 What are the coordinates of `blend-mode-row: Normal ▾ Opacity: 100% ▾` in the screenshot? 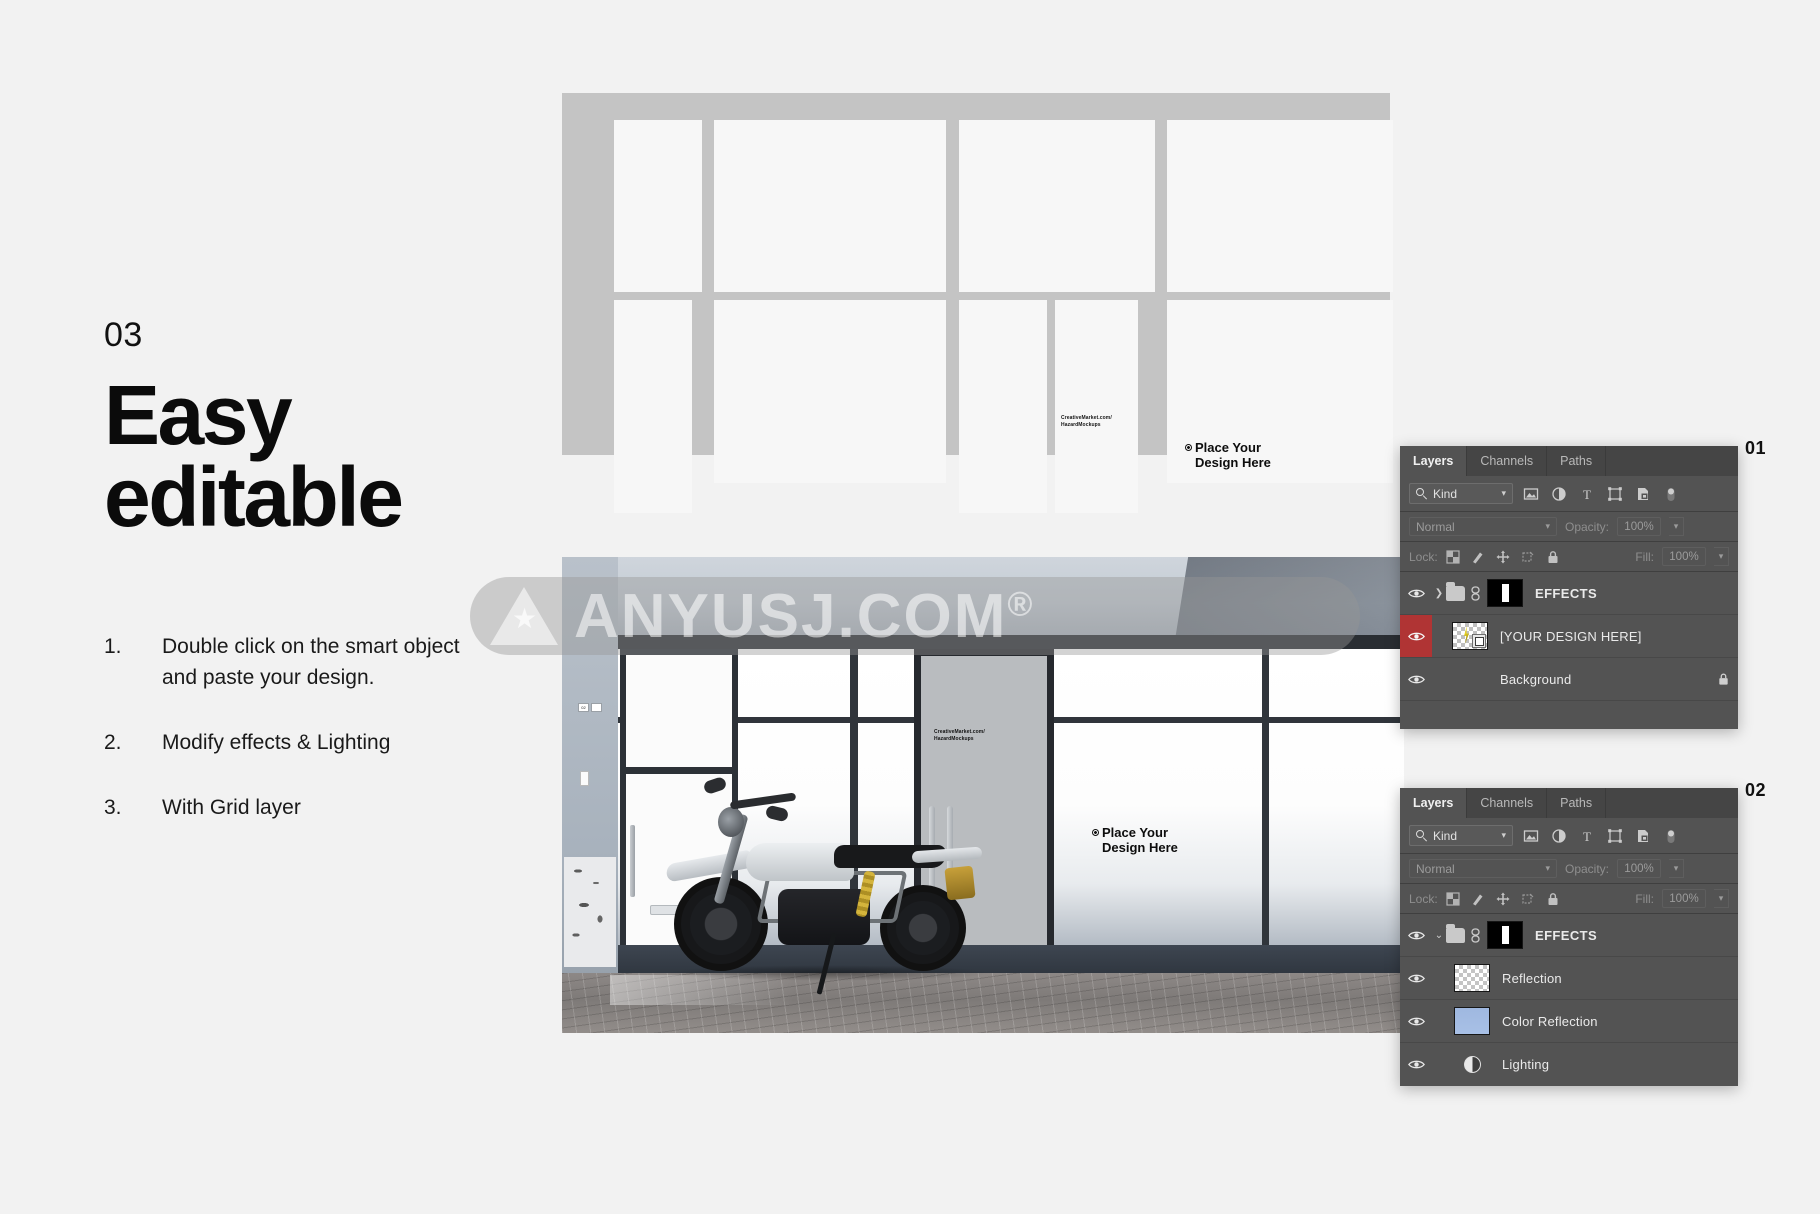 It's located at (1569, 527).